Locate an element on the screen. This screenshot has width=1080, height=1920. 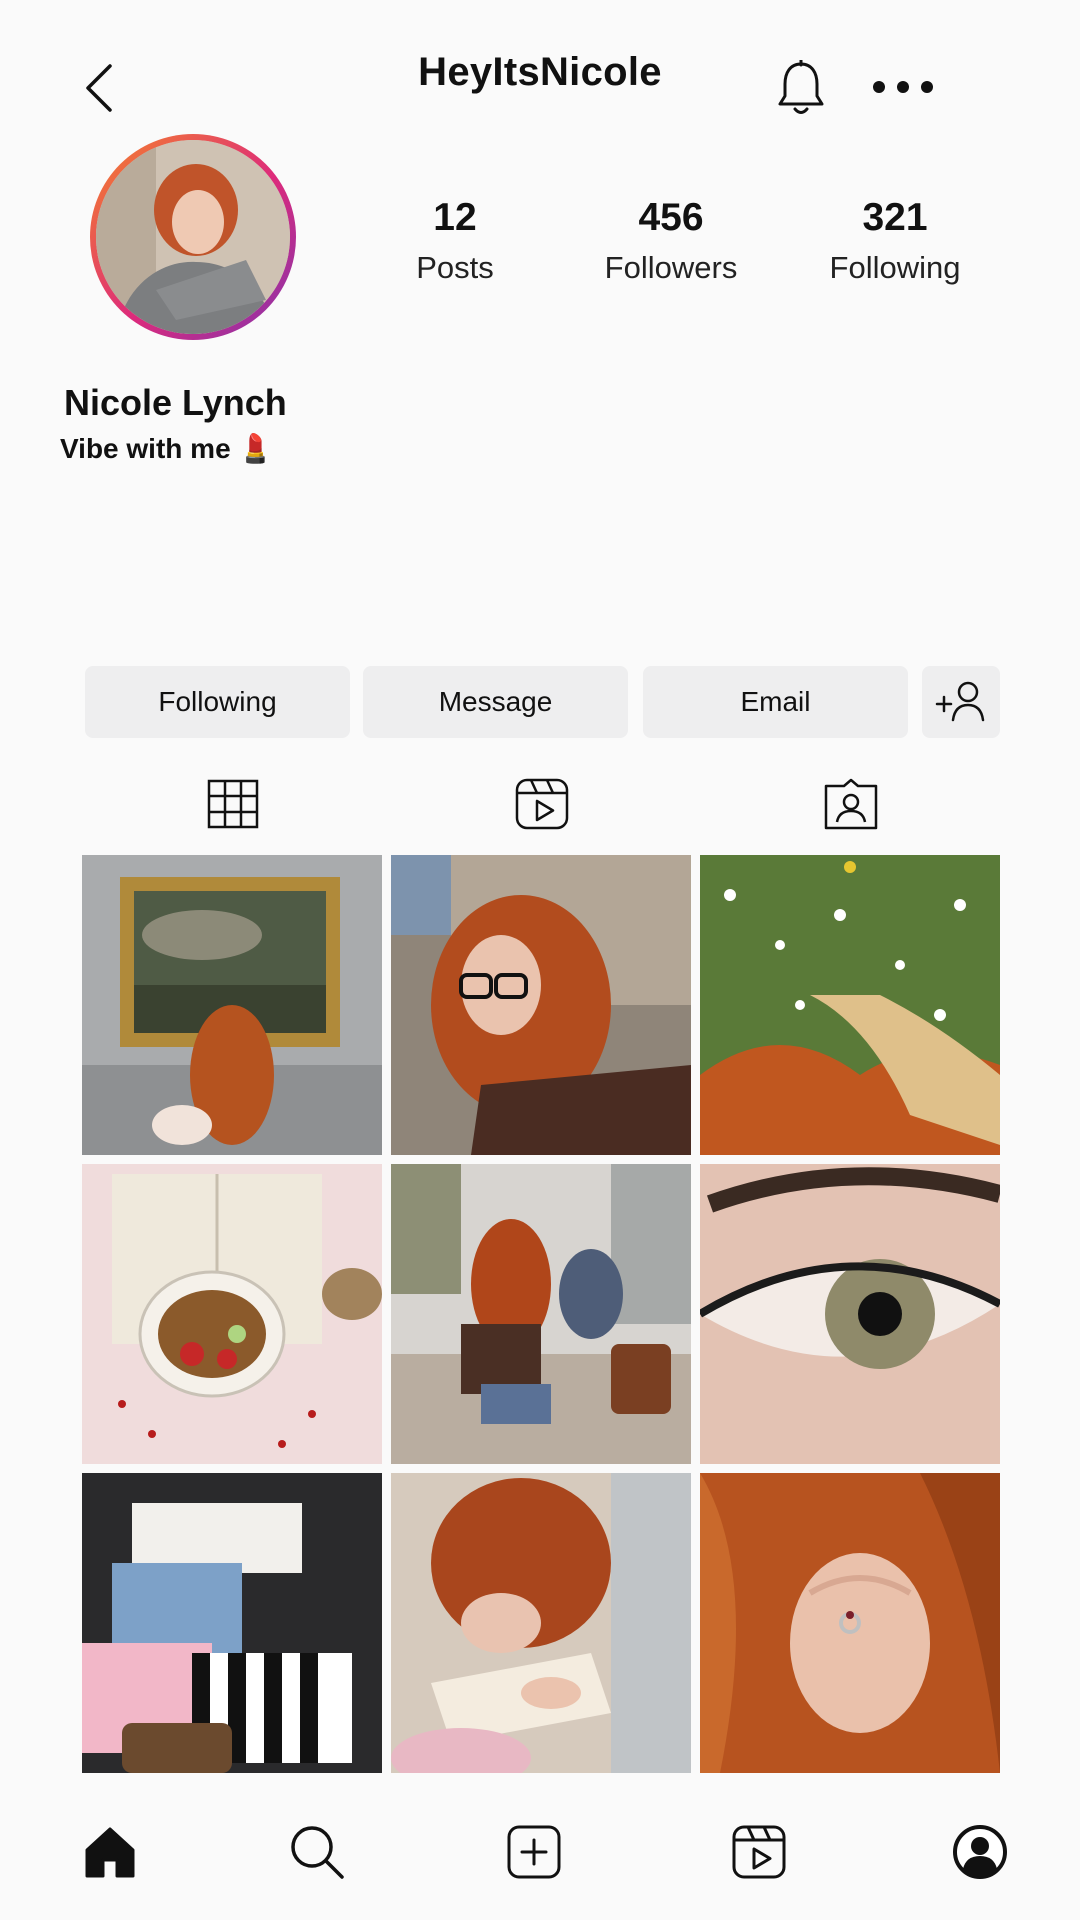
posts-label: Posts is located at coordinates (455, 267).